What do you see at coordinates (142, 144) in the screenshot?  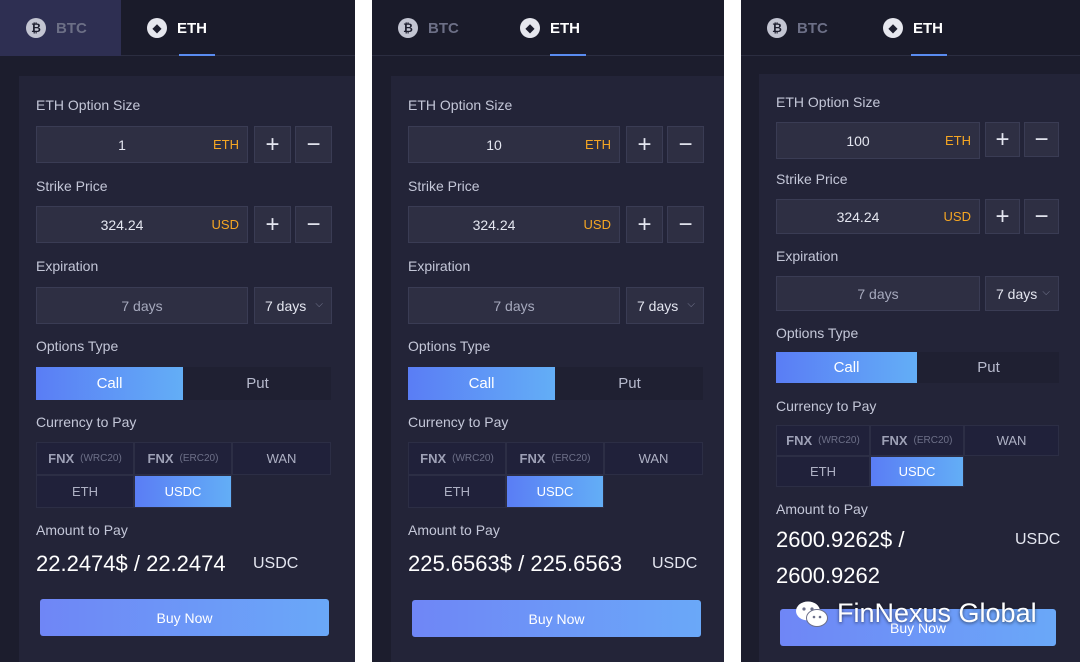 I see `option-size-input: 1 ETH` at bounding box center [142, 144].